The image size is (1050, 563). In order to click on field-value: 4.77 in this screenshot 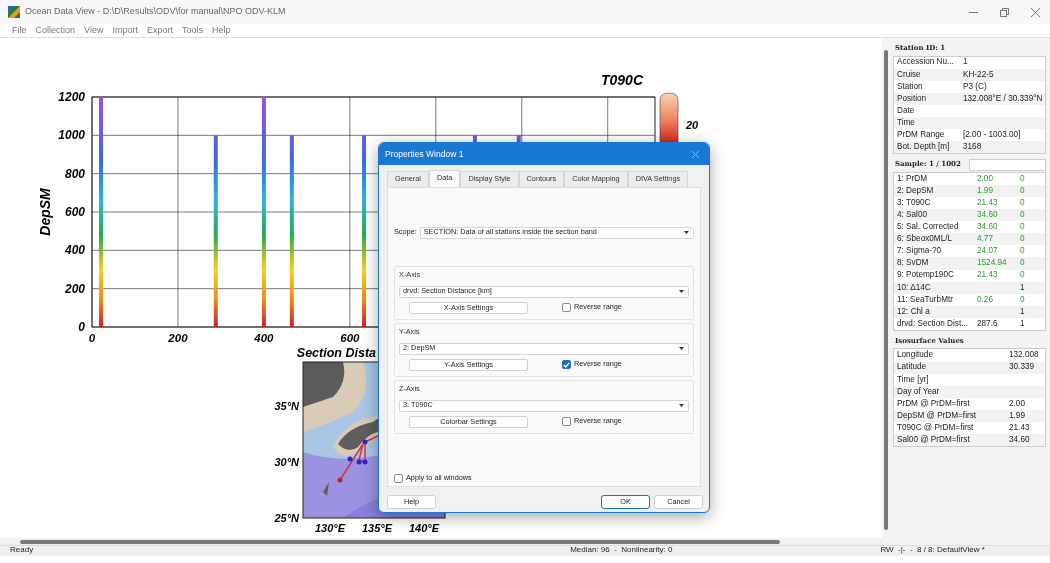, I will do `click(985, 239)`.